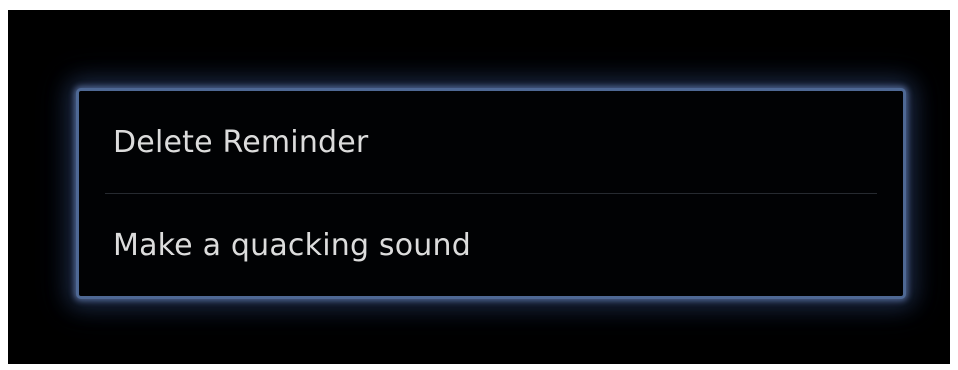 The height and width of the screenshot is (370, 958). Describe the element at coordinates (241, 142) in the screenshot. I see `menu-item-label: Delete Reminder` at that location.